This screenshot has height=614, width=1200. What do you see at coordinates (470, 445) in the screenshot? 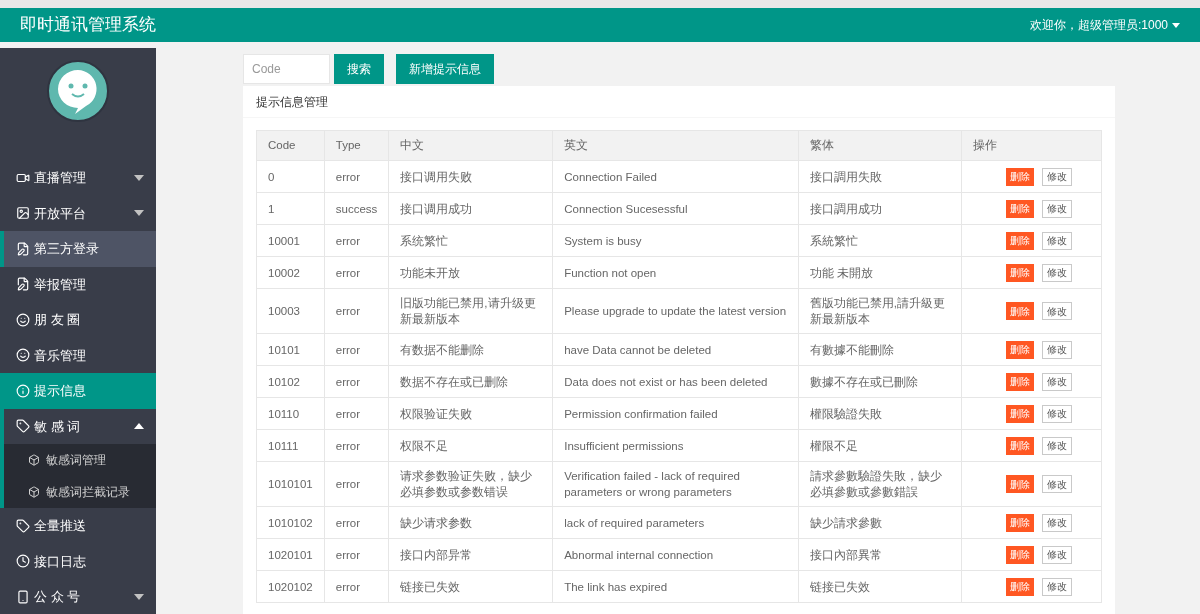
I see `table-cell: 权限不足` at bounding box center [470, 445].